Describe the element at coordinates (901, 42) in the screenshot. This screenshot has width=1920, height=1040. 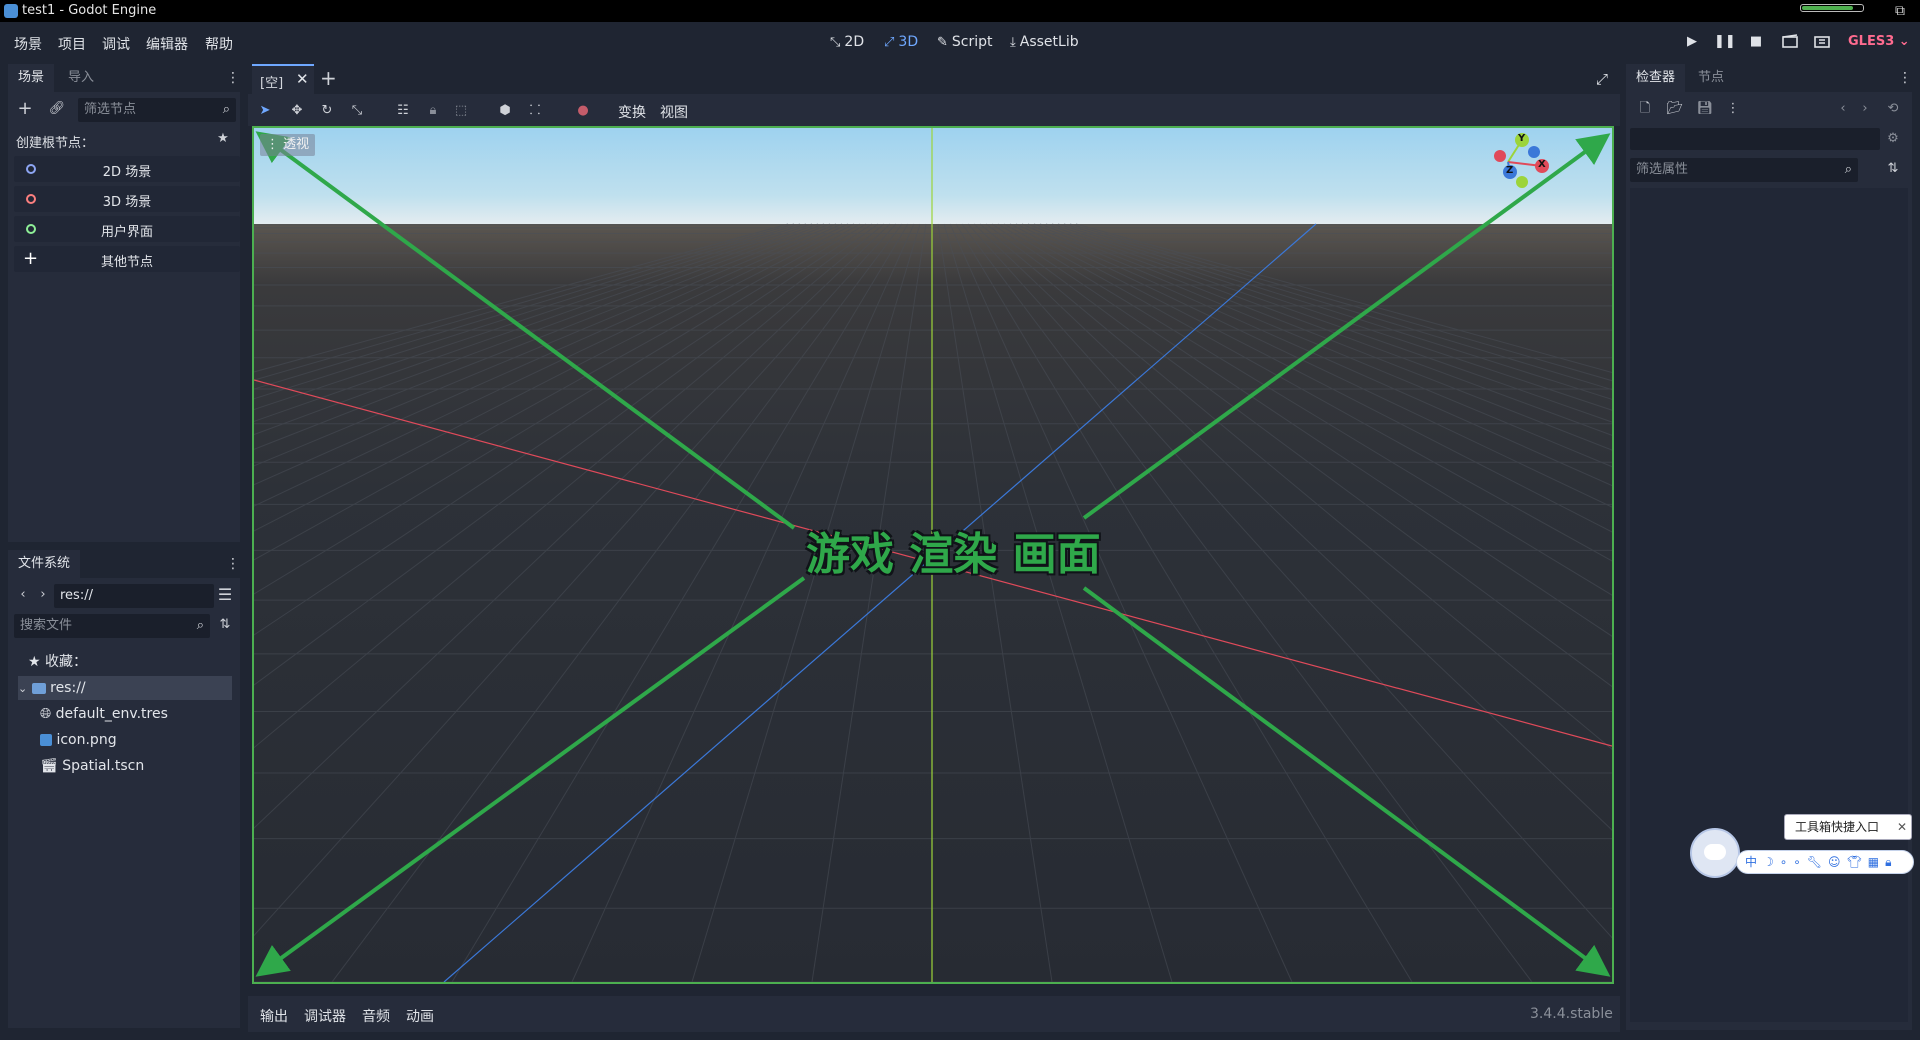
I see `workspace-3d-button: ⤢ 3D` at that location.